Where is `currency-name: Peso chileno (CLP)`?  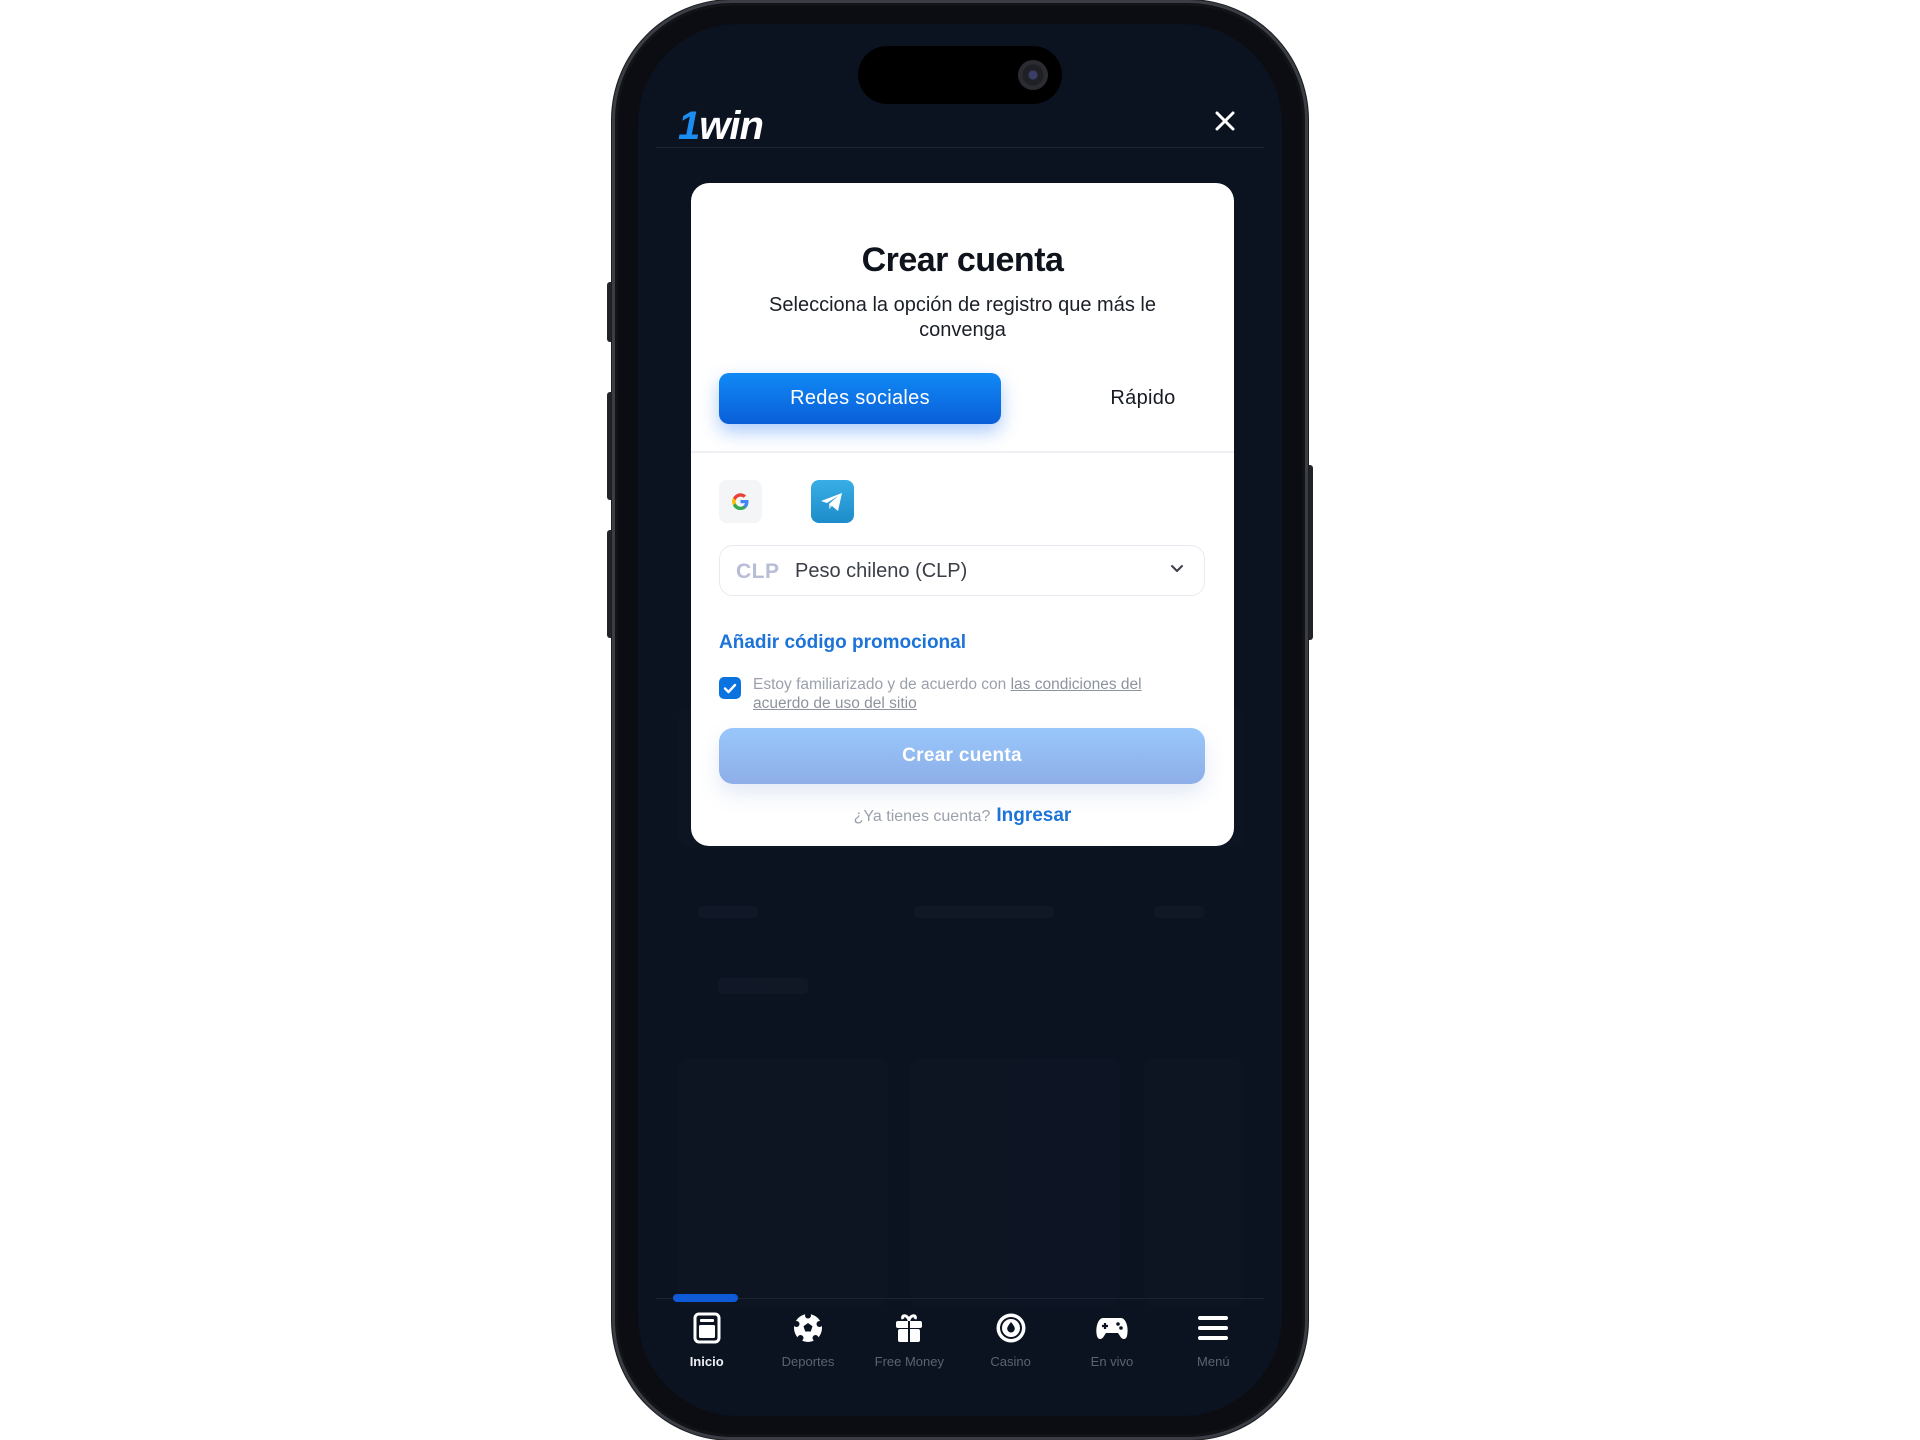 currency-name: Peso chileno (CLP) is located at coordinates (881, 571).